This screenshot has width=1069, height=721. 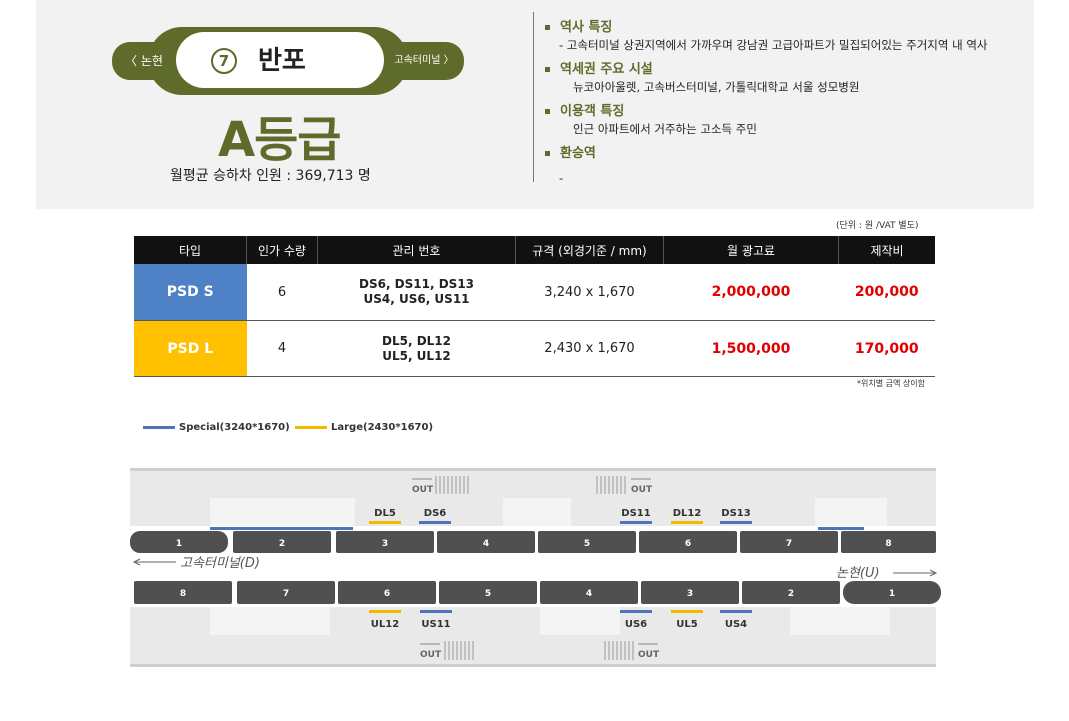 I want to click on ad-position-label: DL5, so click(x=385, y=513).